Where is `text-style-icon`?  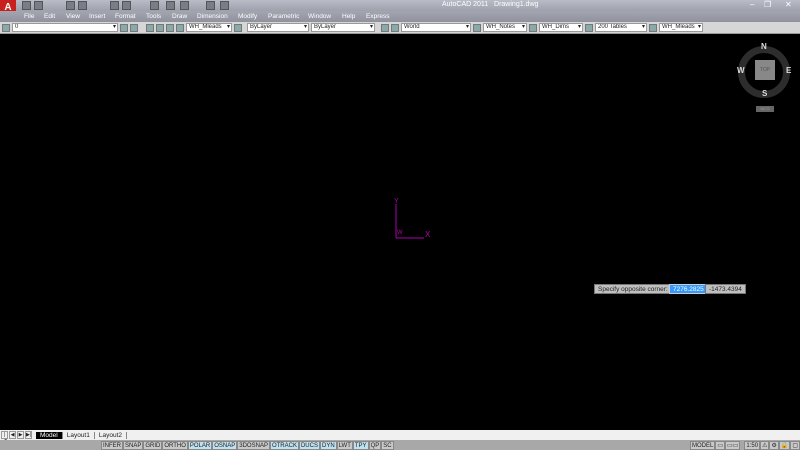 text-style-icon is located at coordinates (477, 27).